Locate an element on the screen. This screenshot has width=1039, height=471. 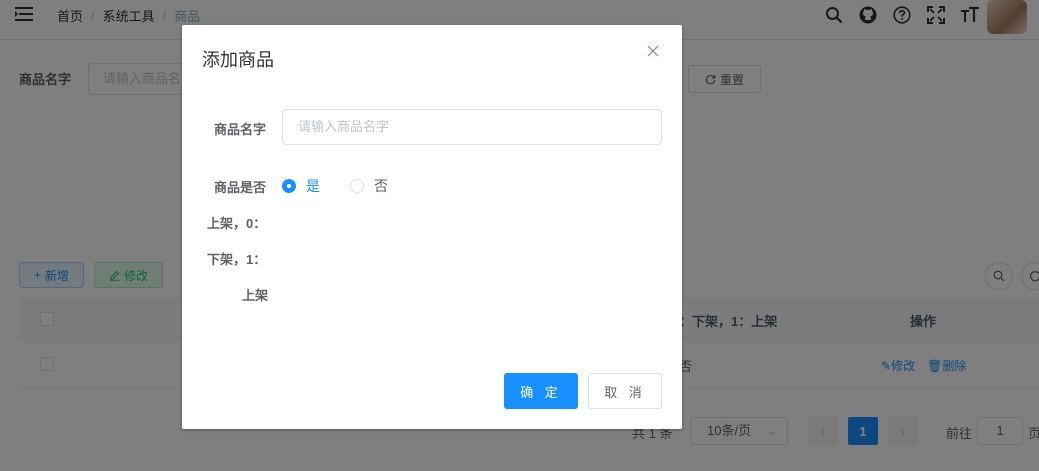
confirm-button: 确 定 is located at coordinates (541, 391).